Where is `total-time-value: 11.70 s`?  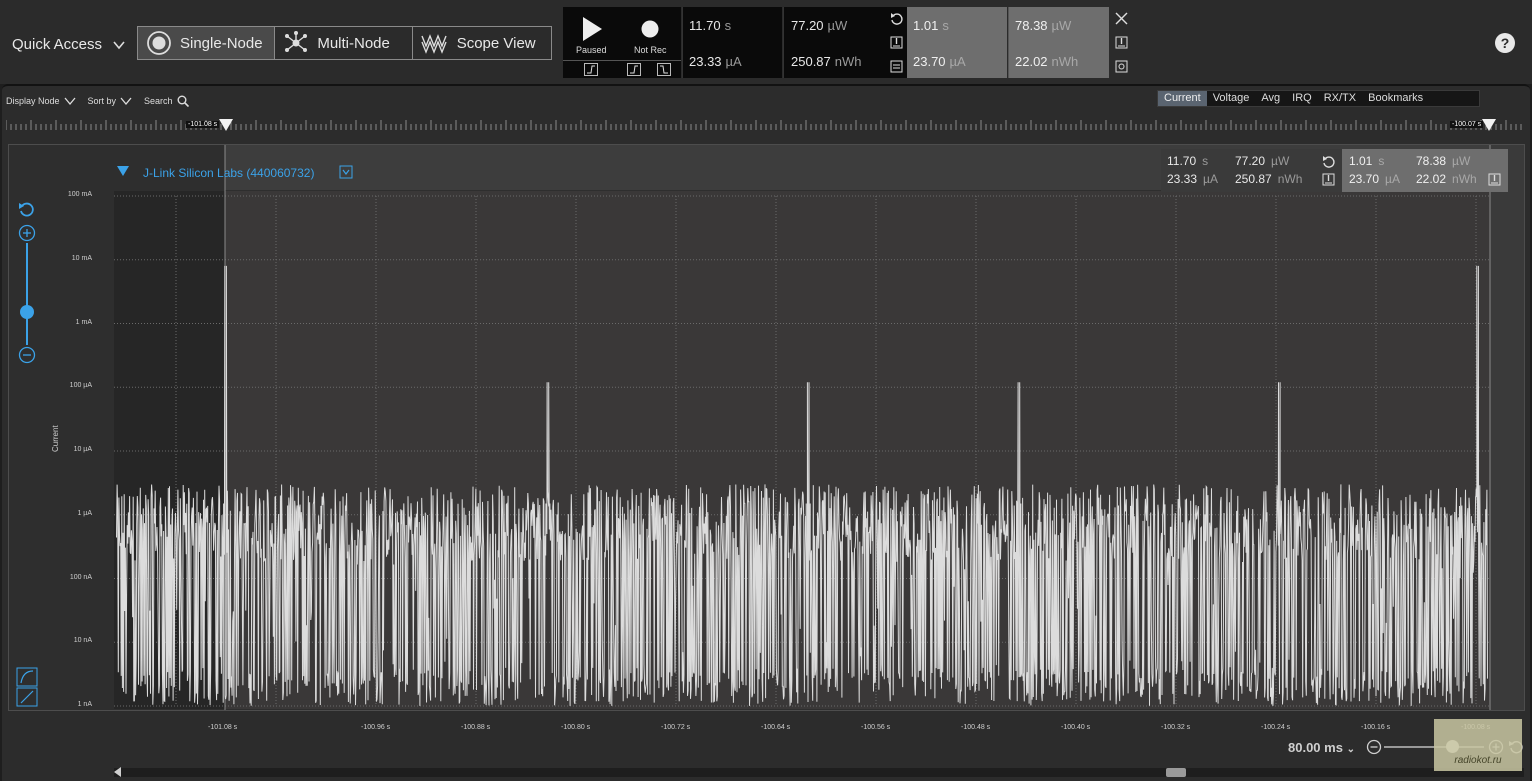
total-time-value: 11.70 s is located at coordinates (710, 25).